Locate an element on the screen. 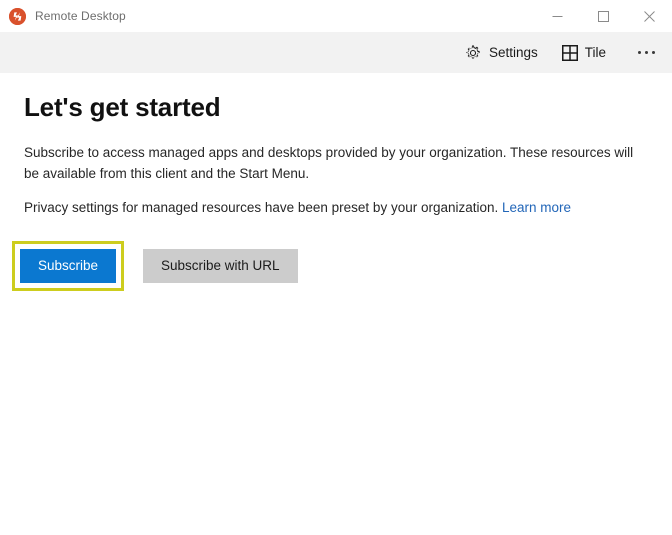  close-button is located at coordinates (649, 16).